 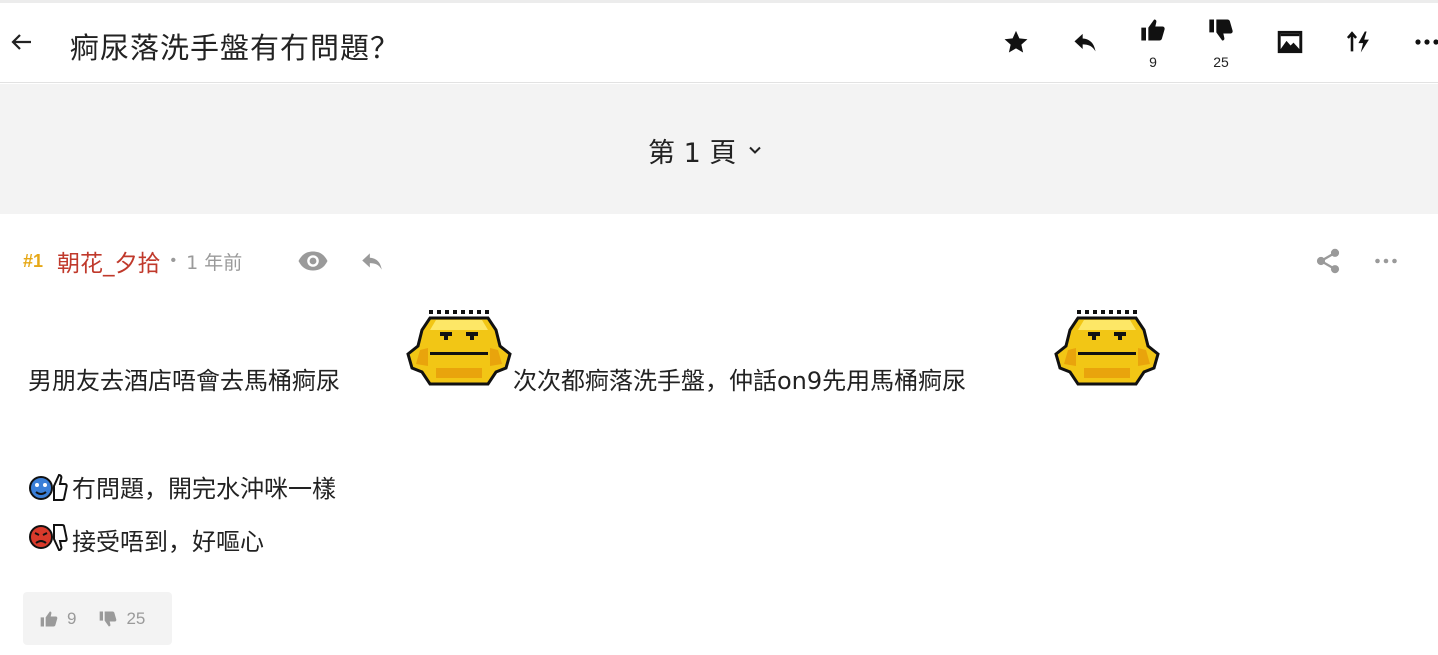 I want to click on dislike-count: 25, so click(x=1221, y=62).